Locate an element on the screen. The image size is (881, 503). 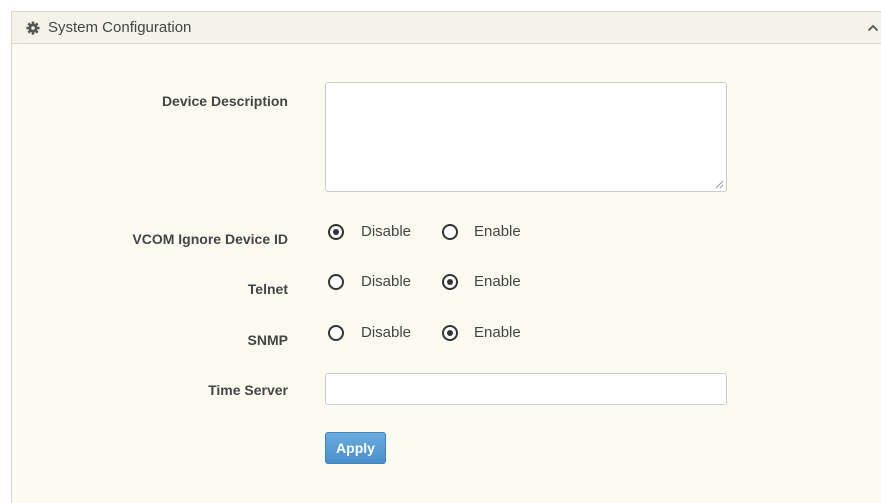
vcom-enable-radio is located at coordinates (450, 232).